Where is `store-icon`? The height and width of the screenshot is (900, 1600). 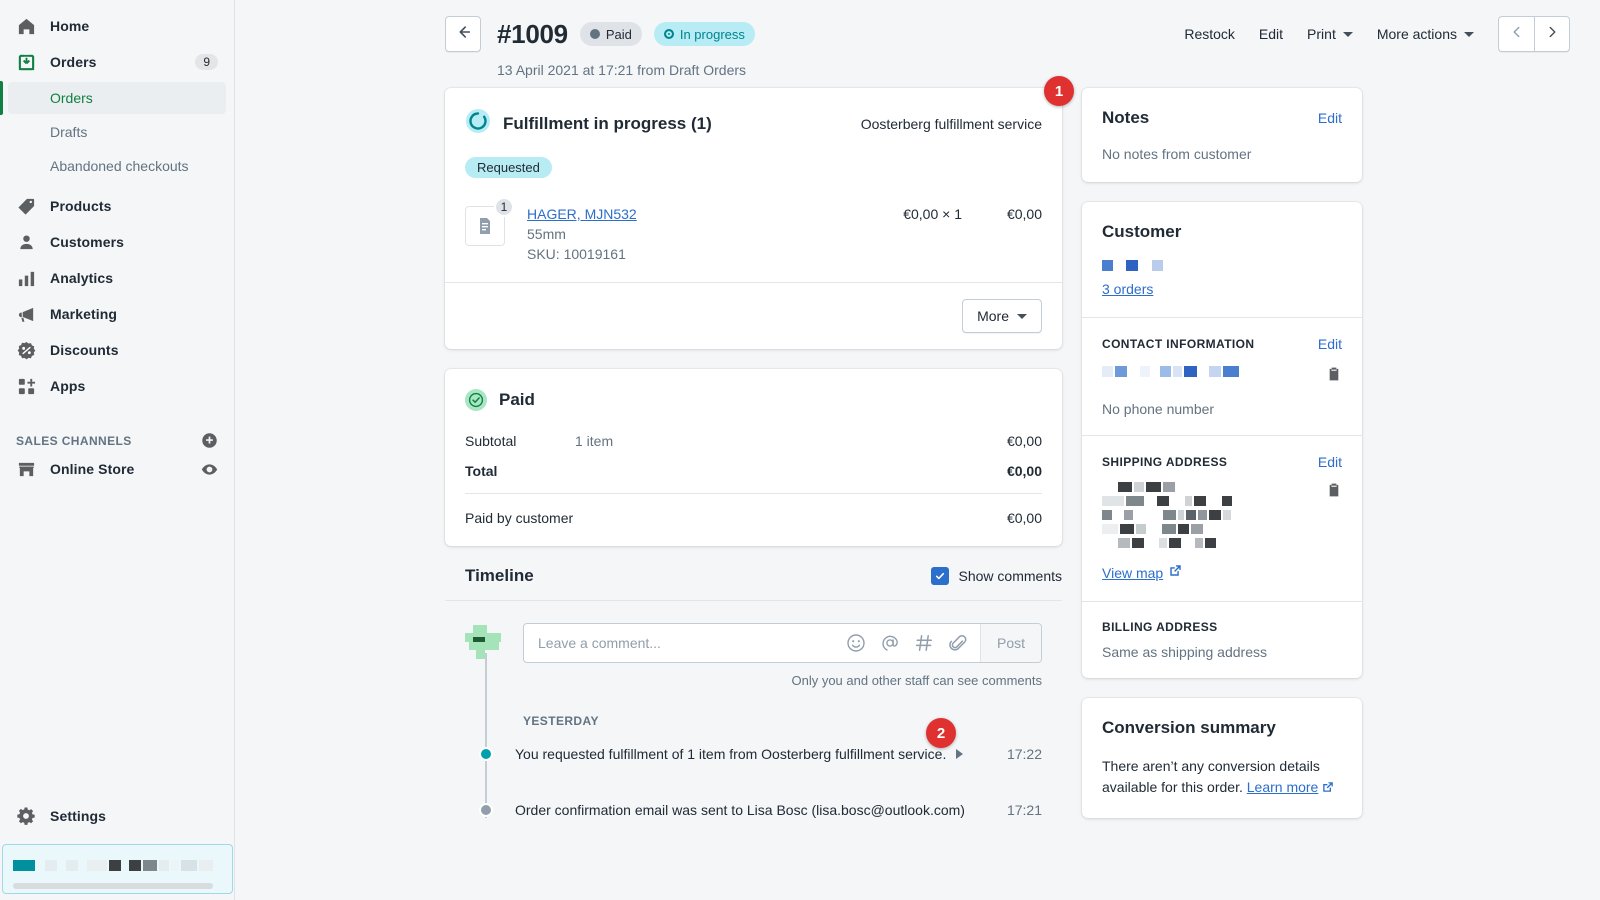
store-icon is located at coordinates (26, 469).